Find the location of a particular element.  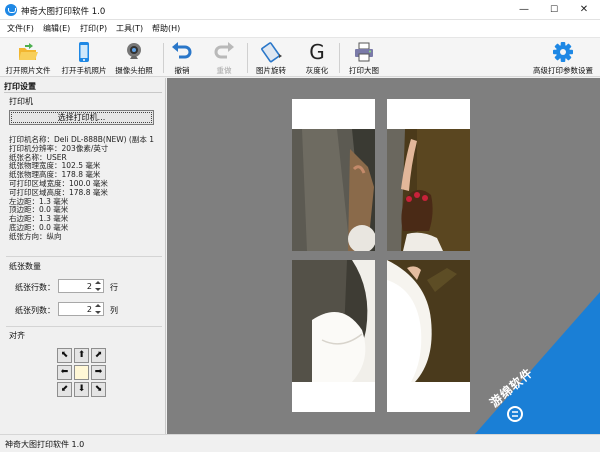

rows-stepper: 2 is located at coordinates (81, 286).